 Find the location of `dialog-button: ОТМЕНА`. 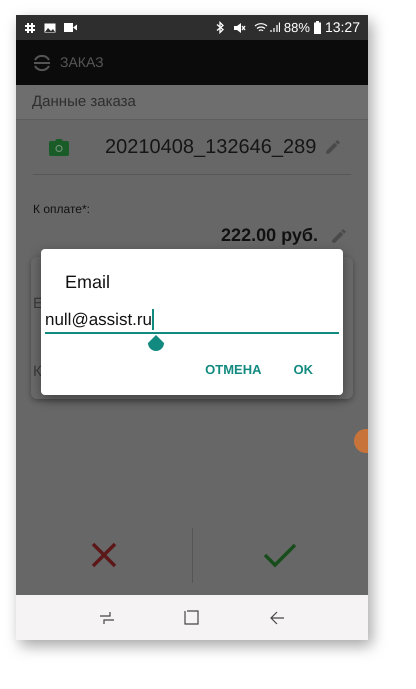

dialog-button: ОТМЕНА is located at coordinates (233, 370).